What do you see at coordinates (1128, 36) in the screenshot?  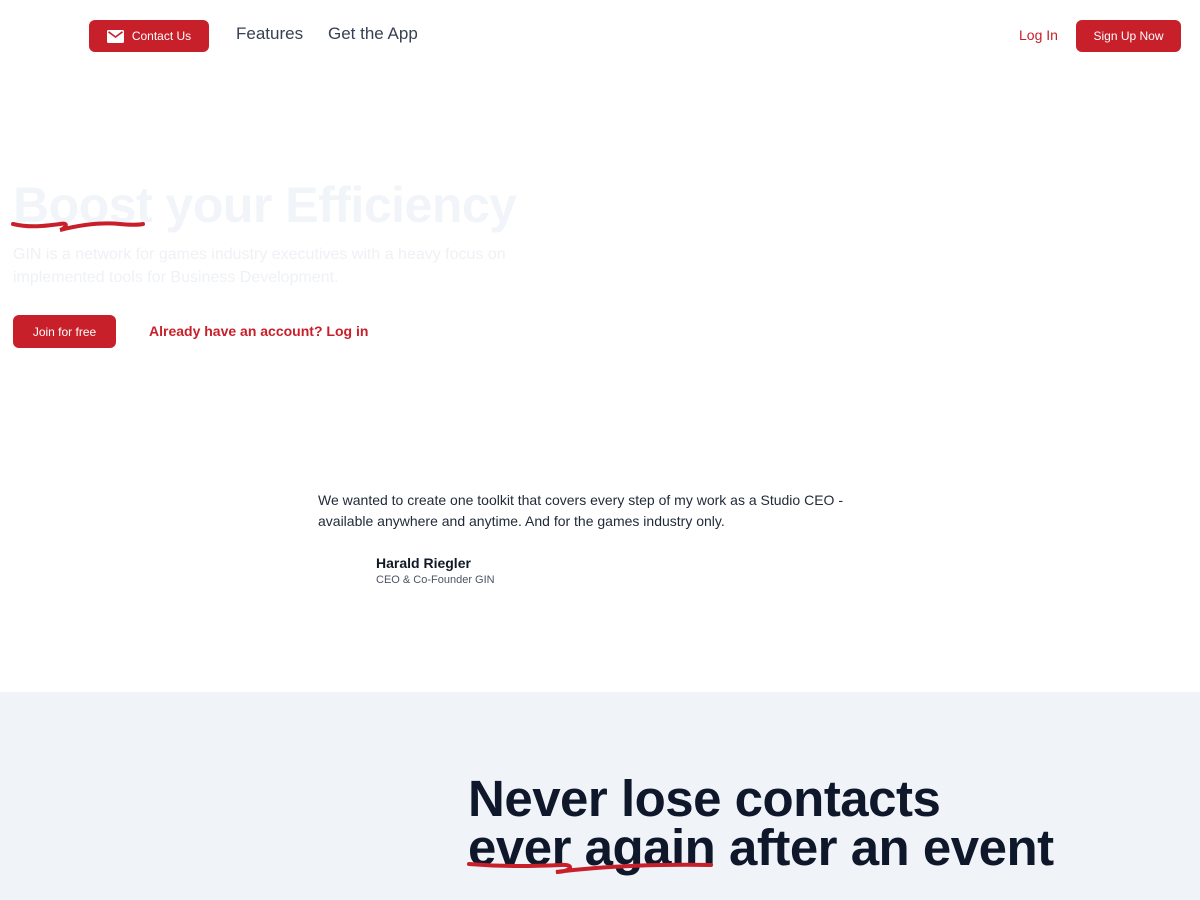 I see `sign-up-button: Sign Up Now` at bounding box center [1128, 36].